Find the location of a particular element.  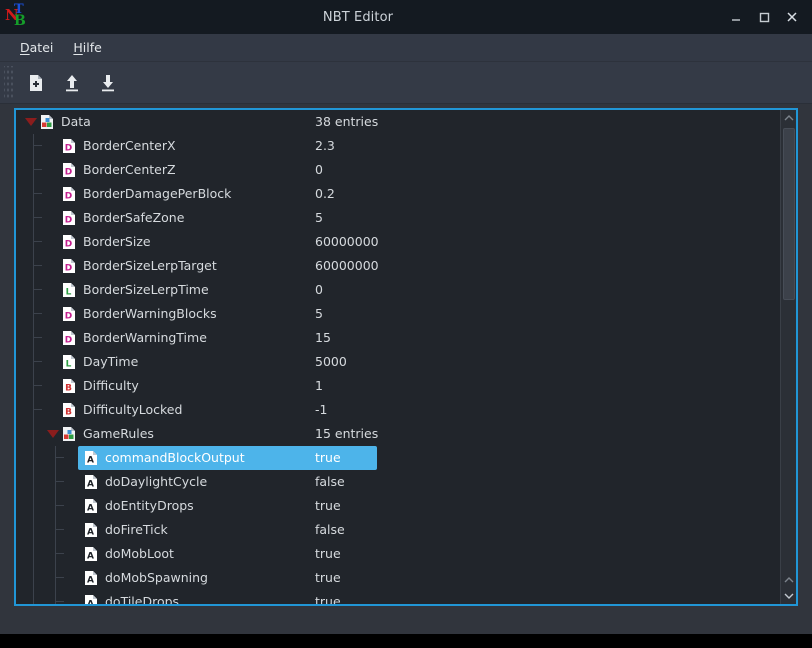

scroll-up-icon is located at coordinates (788, 118).